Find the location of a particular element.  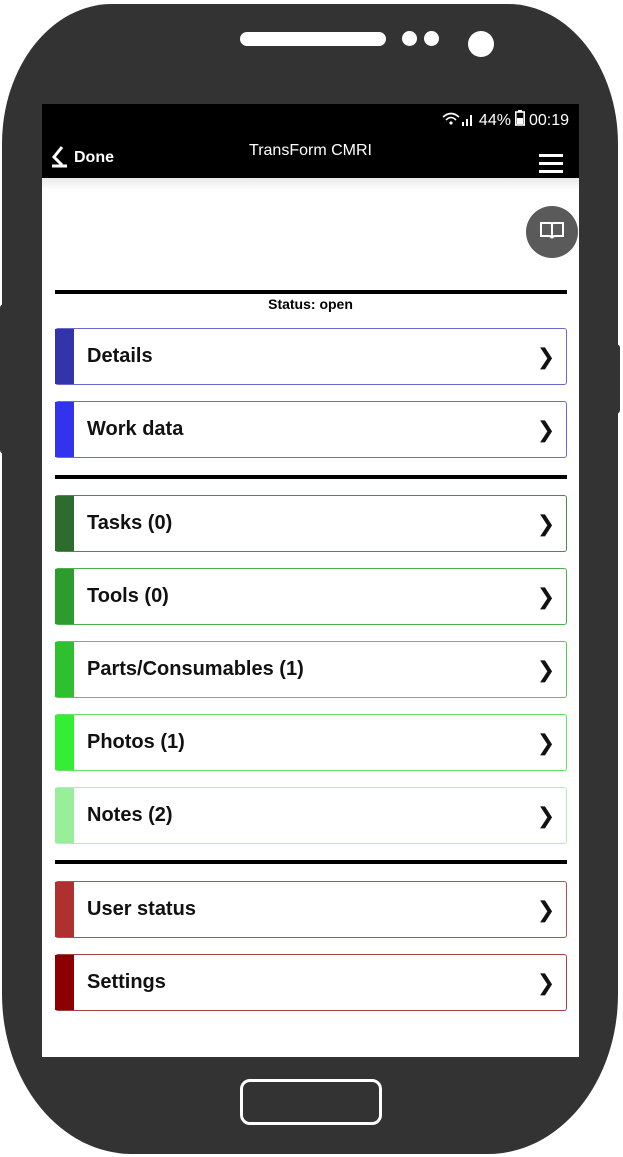

nav-row-tools: Tools (0) ❯ is located at coordinates (311, 596).